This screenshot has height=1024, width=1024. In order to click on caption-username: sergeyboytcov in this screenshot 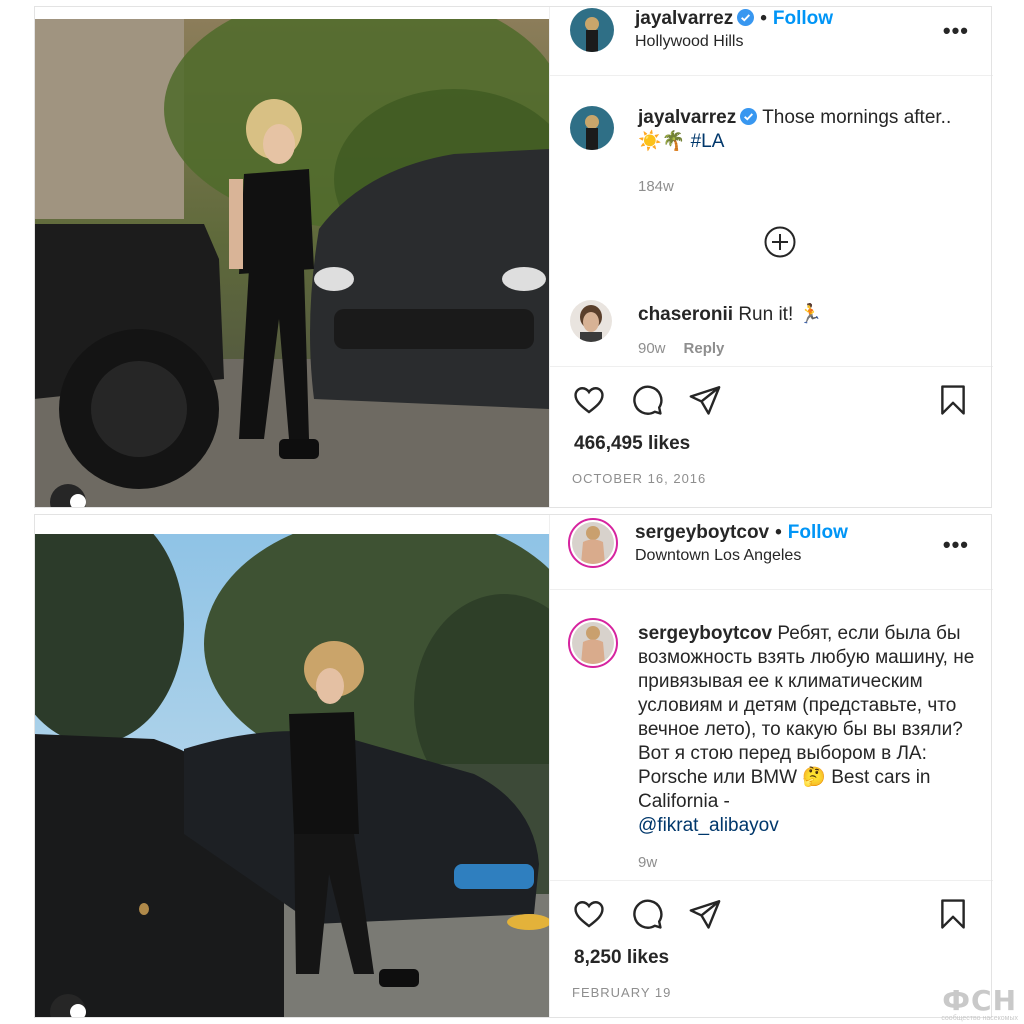, I will do `click(705, 633)`.